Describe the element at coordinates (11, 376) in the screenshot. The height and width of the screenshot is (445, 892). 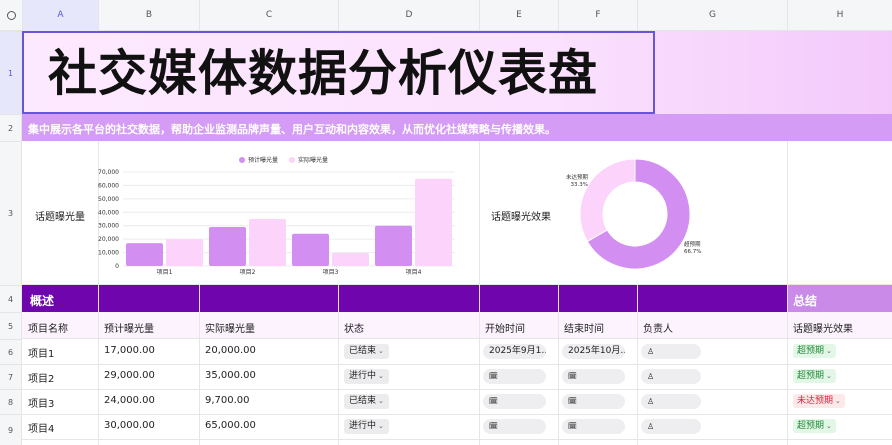
I see `row-header-7: 7` at that location.